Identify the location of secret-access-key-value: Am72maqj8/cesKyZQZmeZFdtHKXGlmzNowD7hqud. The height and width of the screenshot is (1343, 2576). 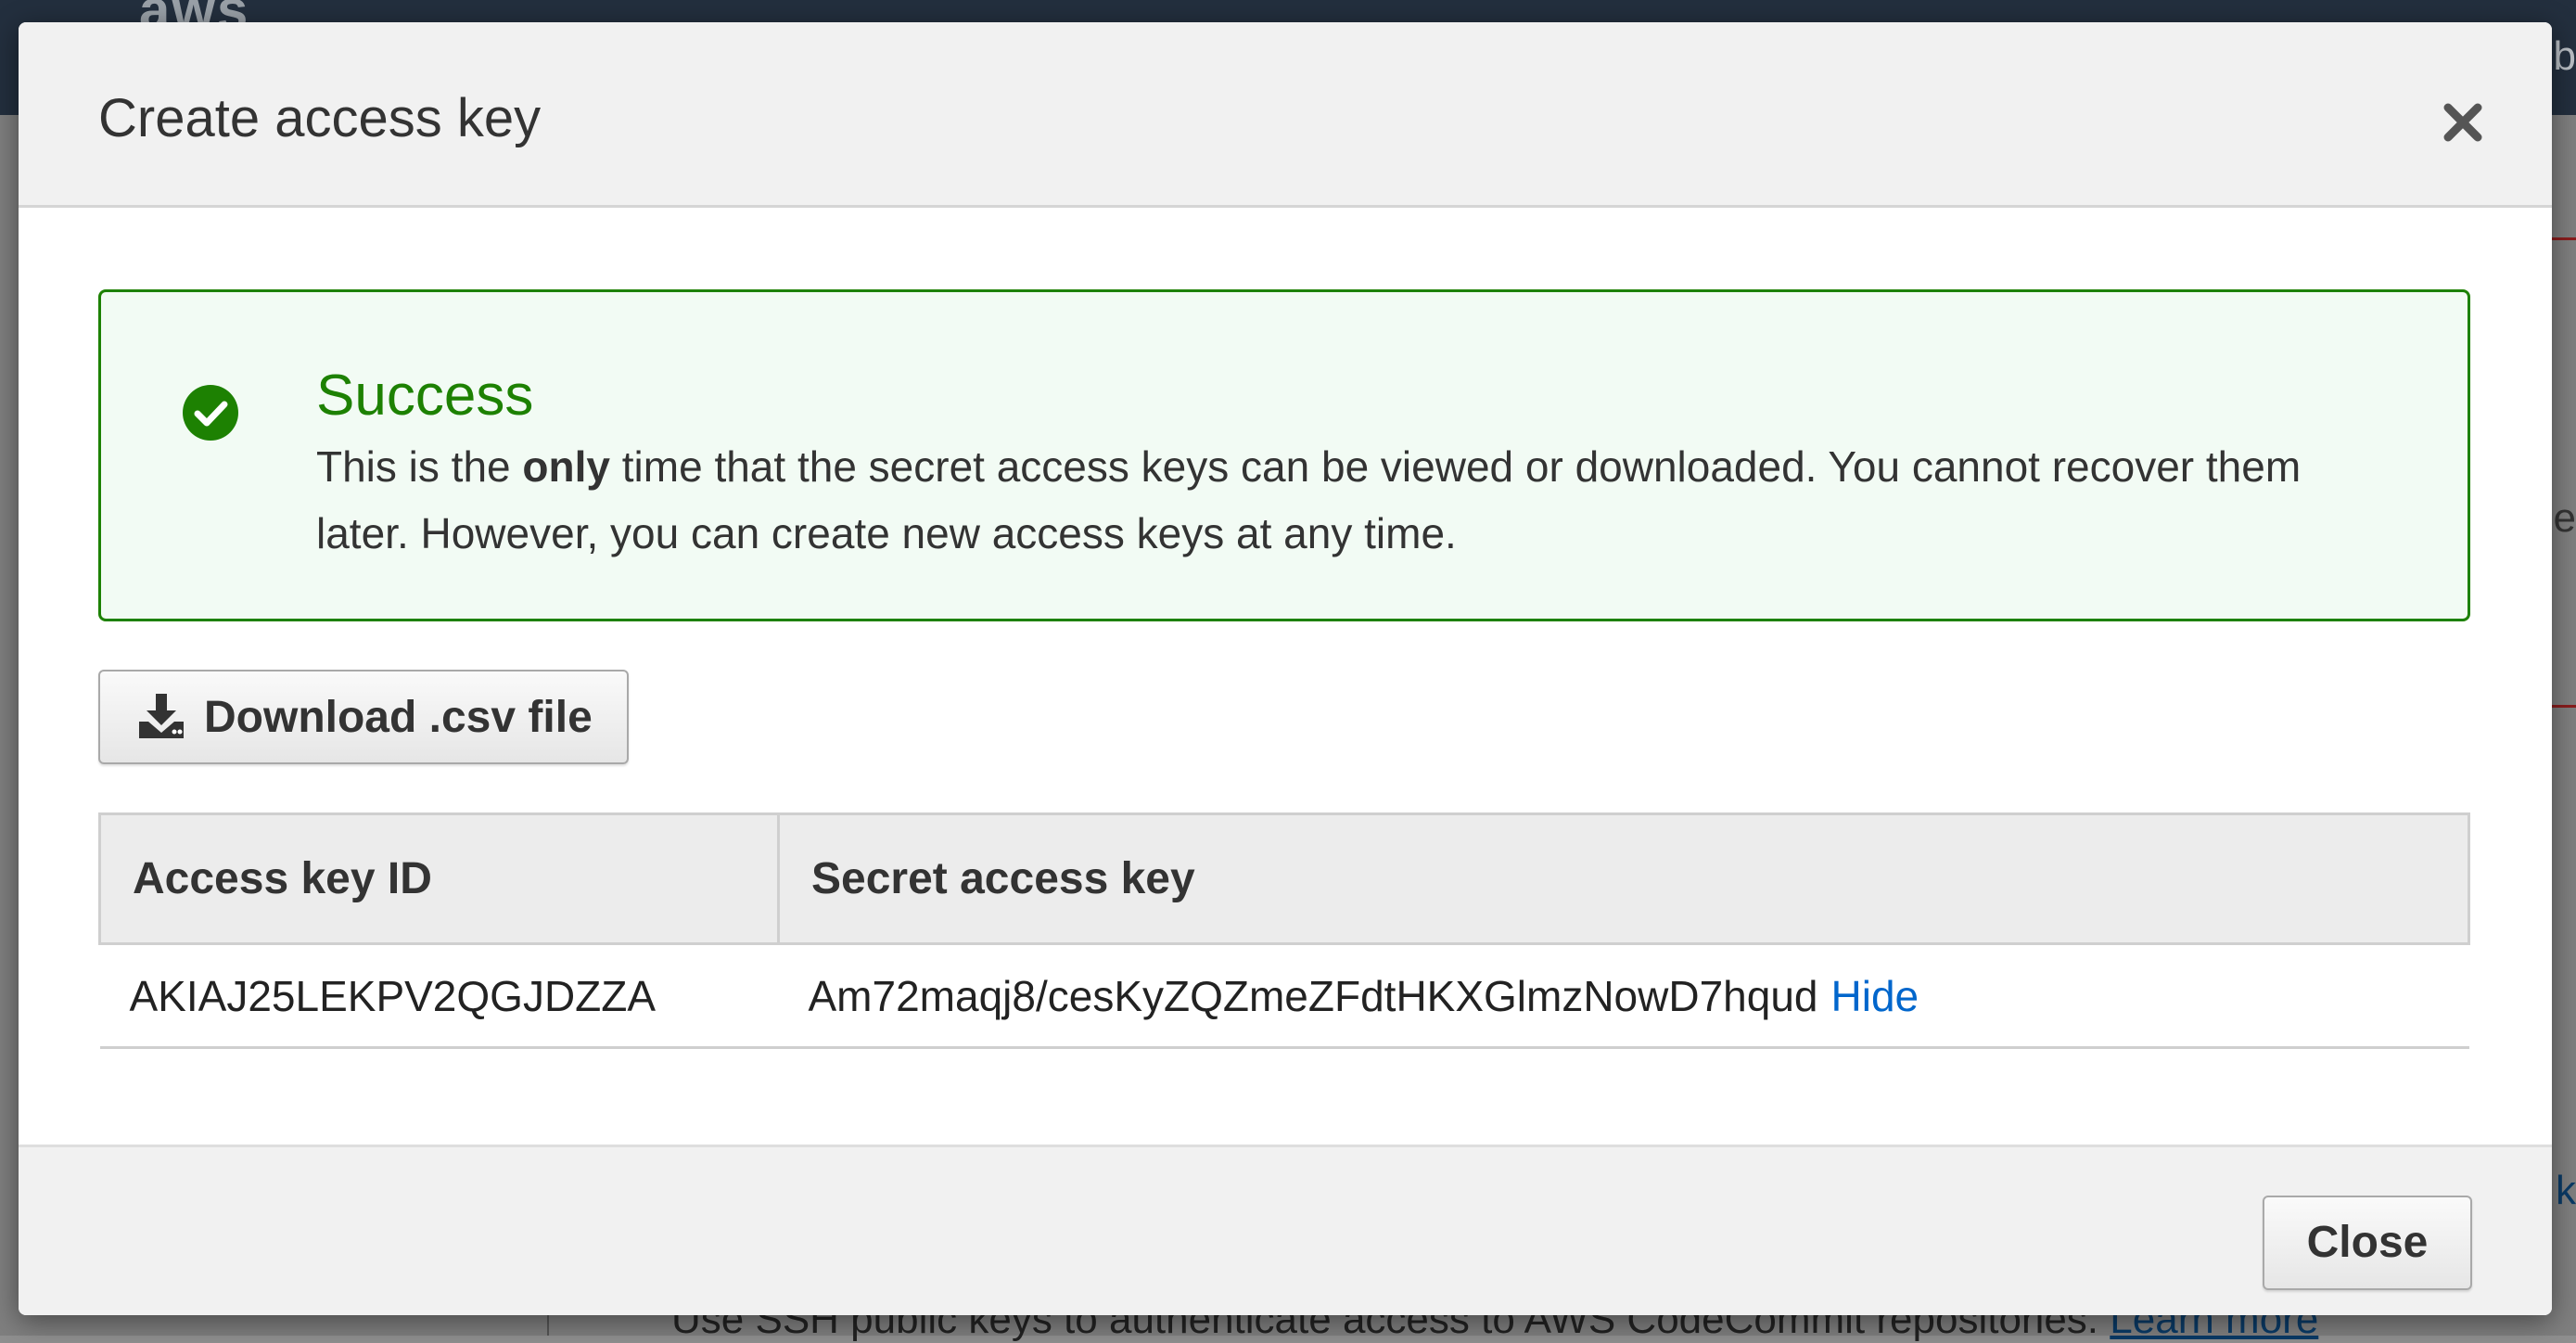
(1313, 996).